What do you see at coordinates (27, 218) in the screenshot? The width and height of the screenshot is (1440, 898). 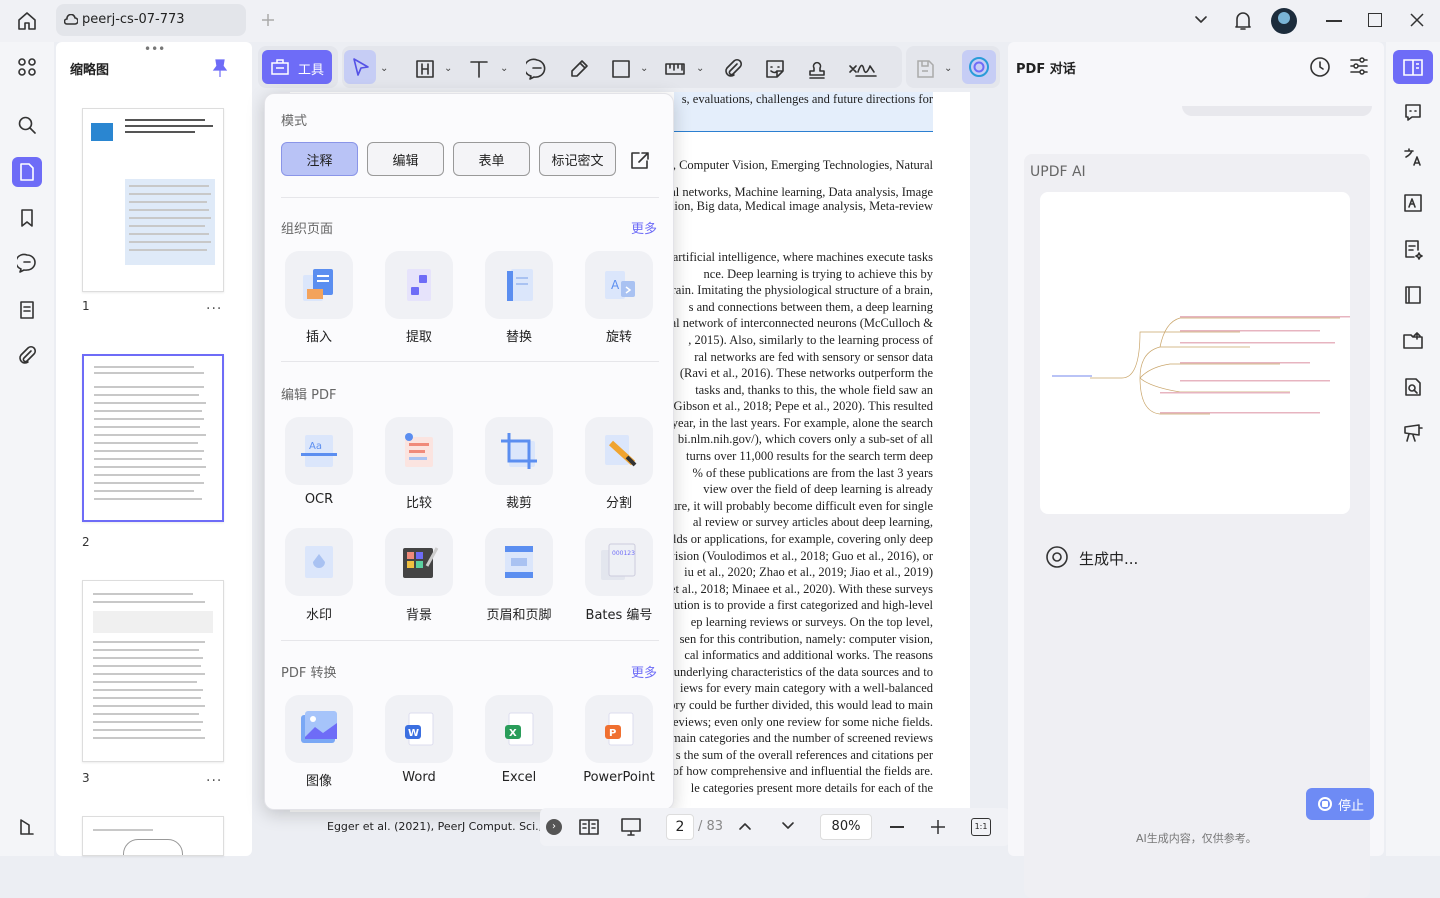 I see `bookmark-icon` at bounding box center [27, 218].